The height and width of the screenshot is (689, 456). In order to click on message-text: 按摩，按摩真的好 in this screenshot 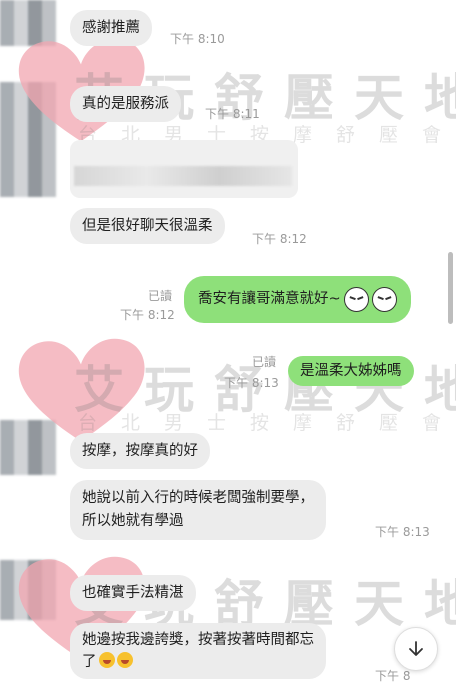, I will do `click(140, 451)`.